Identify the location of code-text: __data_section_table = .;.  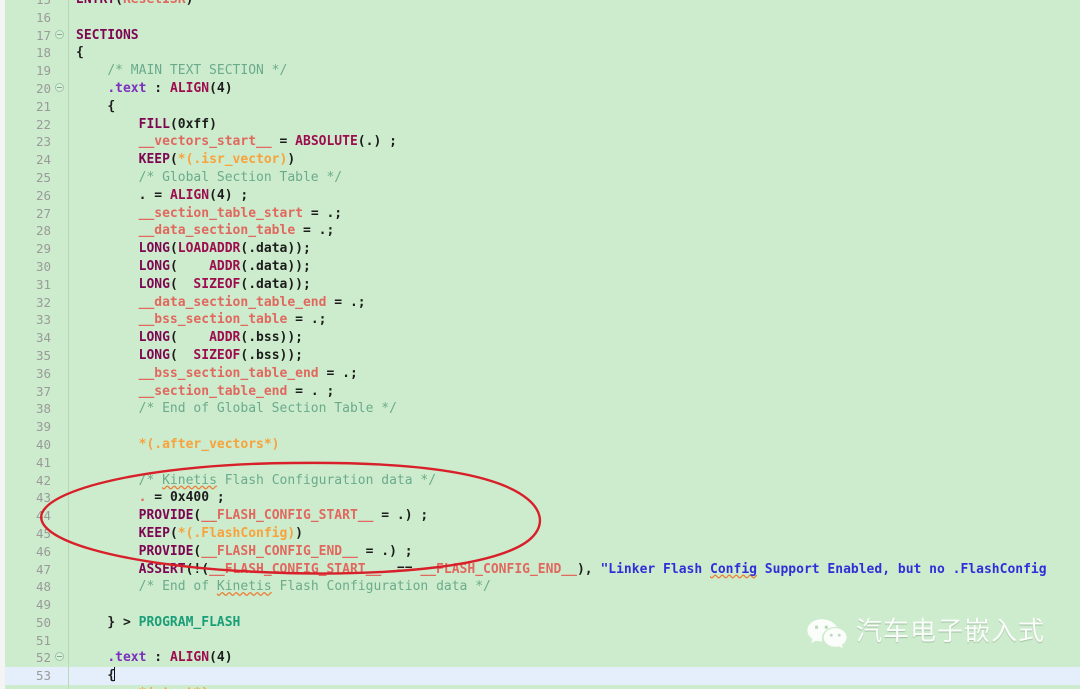
(205, 231).